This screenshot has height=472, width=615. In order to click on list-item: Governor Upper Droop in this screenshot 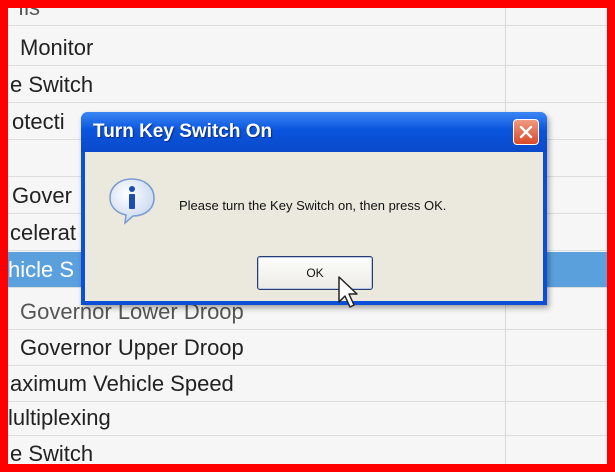, I will do `click(307, 348)`.